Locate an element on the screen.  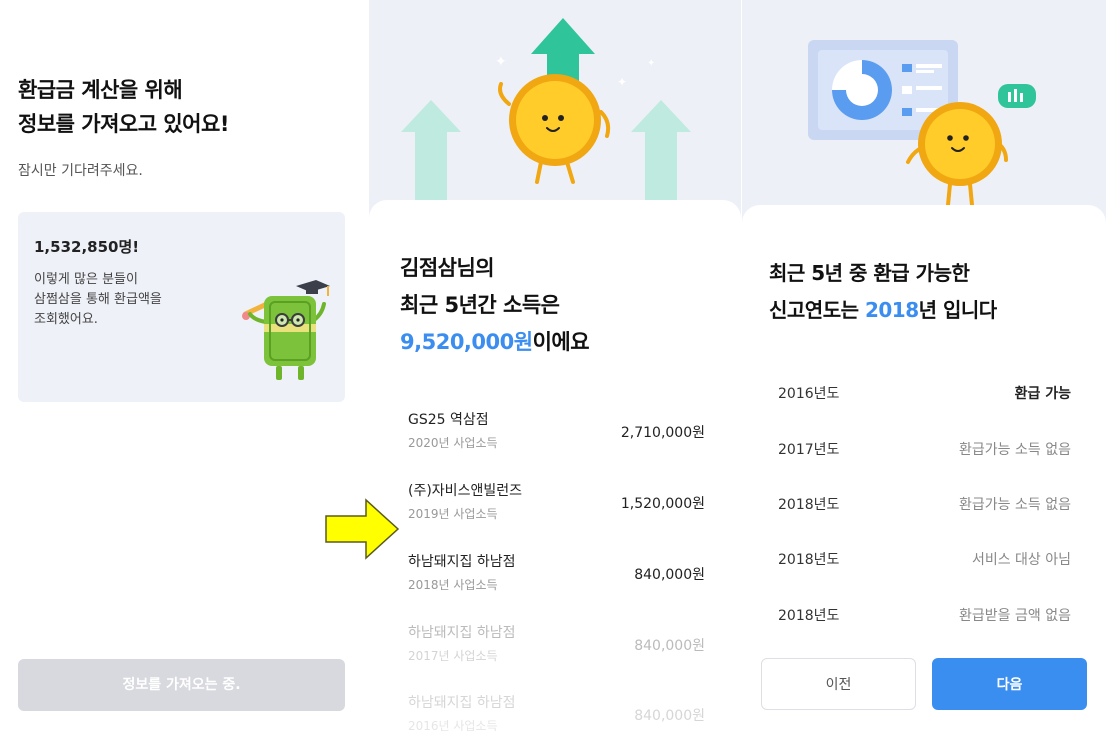
income-source: GS25 역삼점 is located at coordinates (448, 420).